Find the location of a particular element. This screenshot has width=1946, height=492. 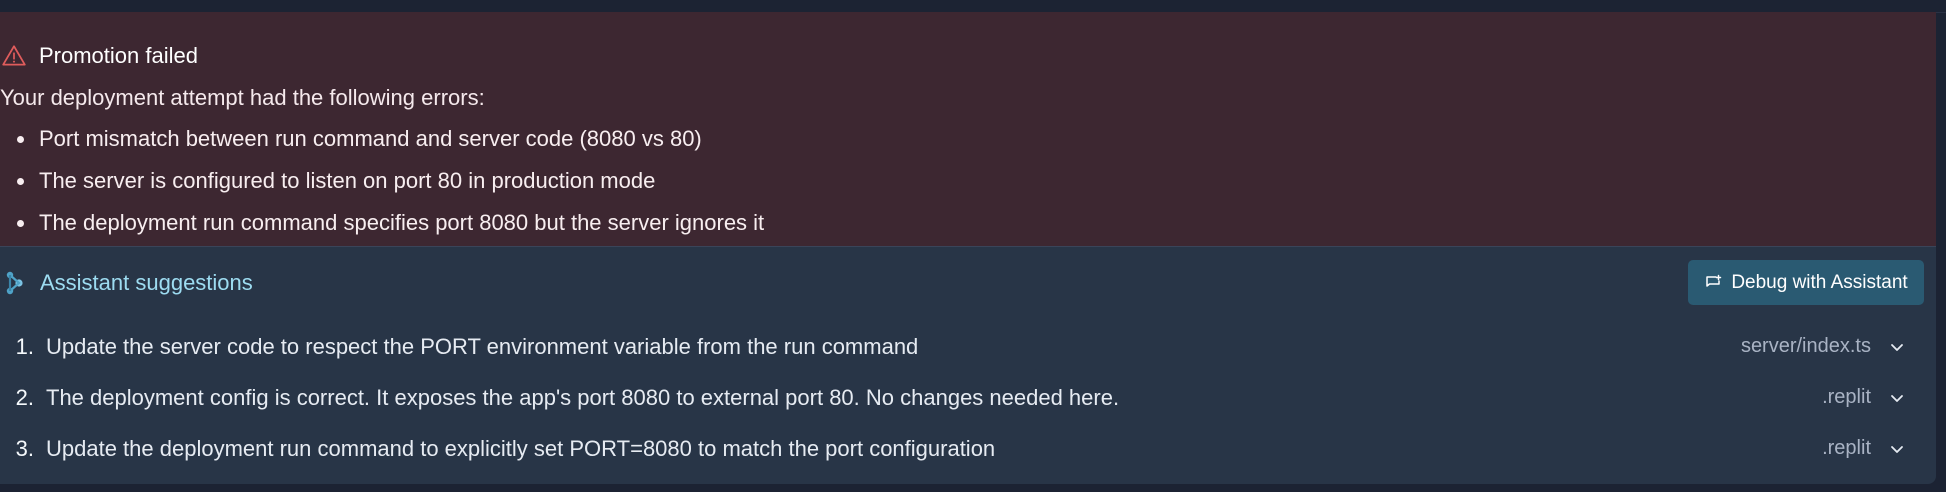

suggestion-number: 1. is located at coordinates (24, 346).